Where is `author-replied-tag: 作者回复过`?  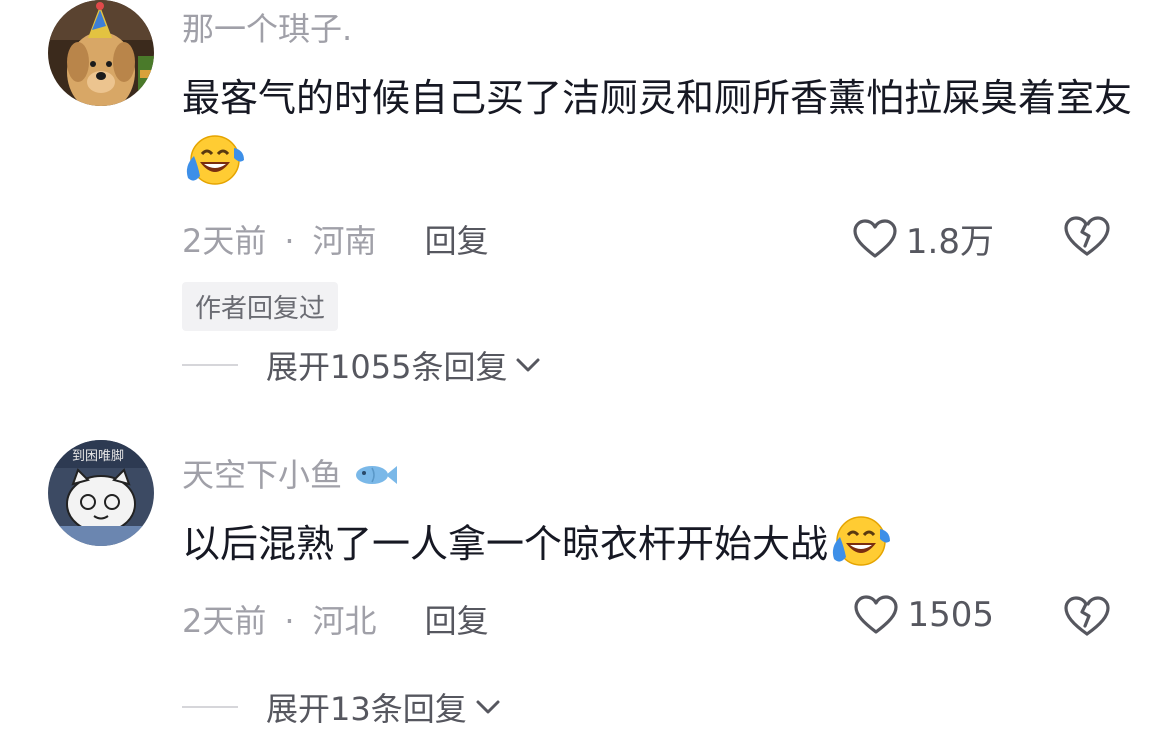 author-replied-tag: 作者回复过 is located at coordinates (260, 306).